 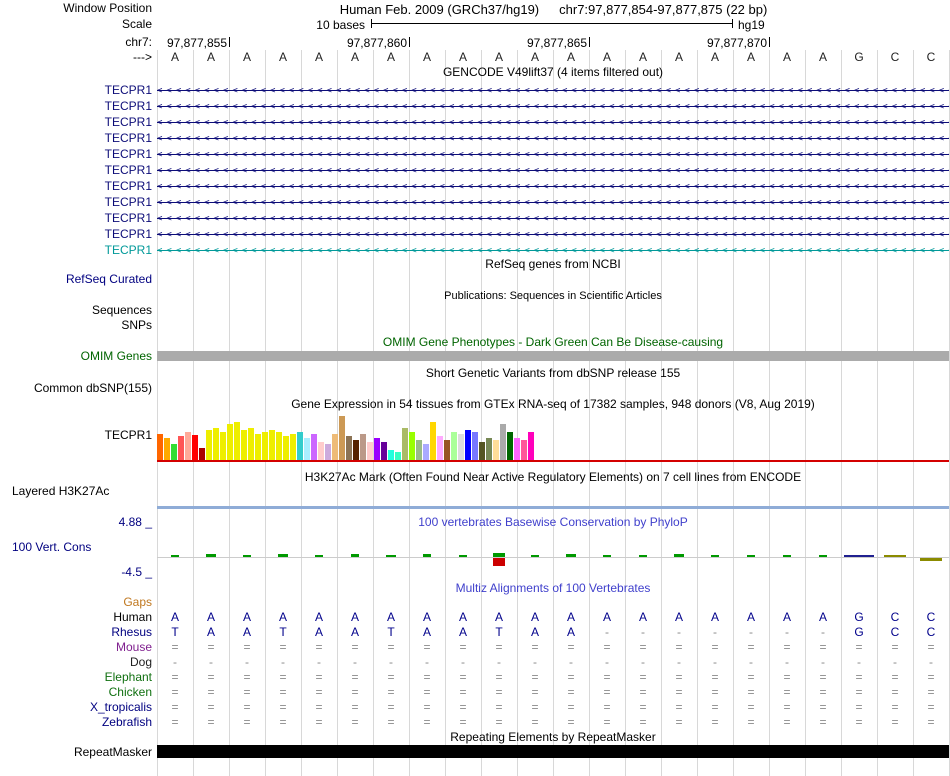 I want to click on omim-genes-bar, so click(x=553, y=356).